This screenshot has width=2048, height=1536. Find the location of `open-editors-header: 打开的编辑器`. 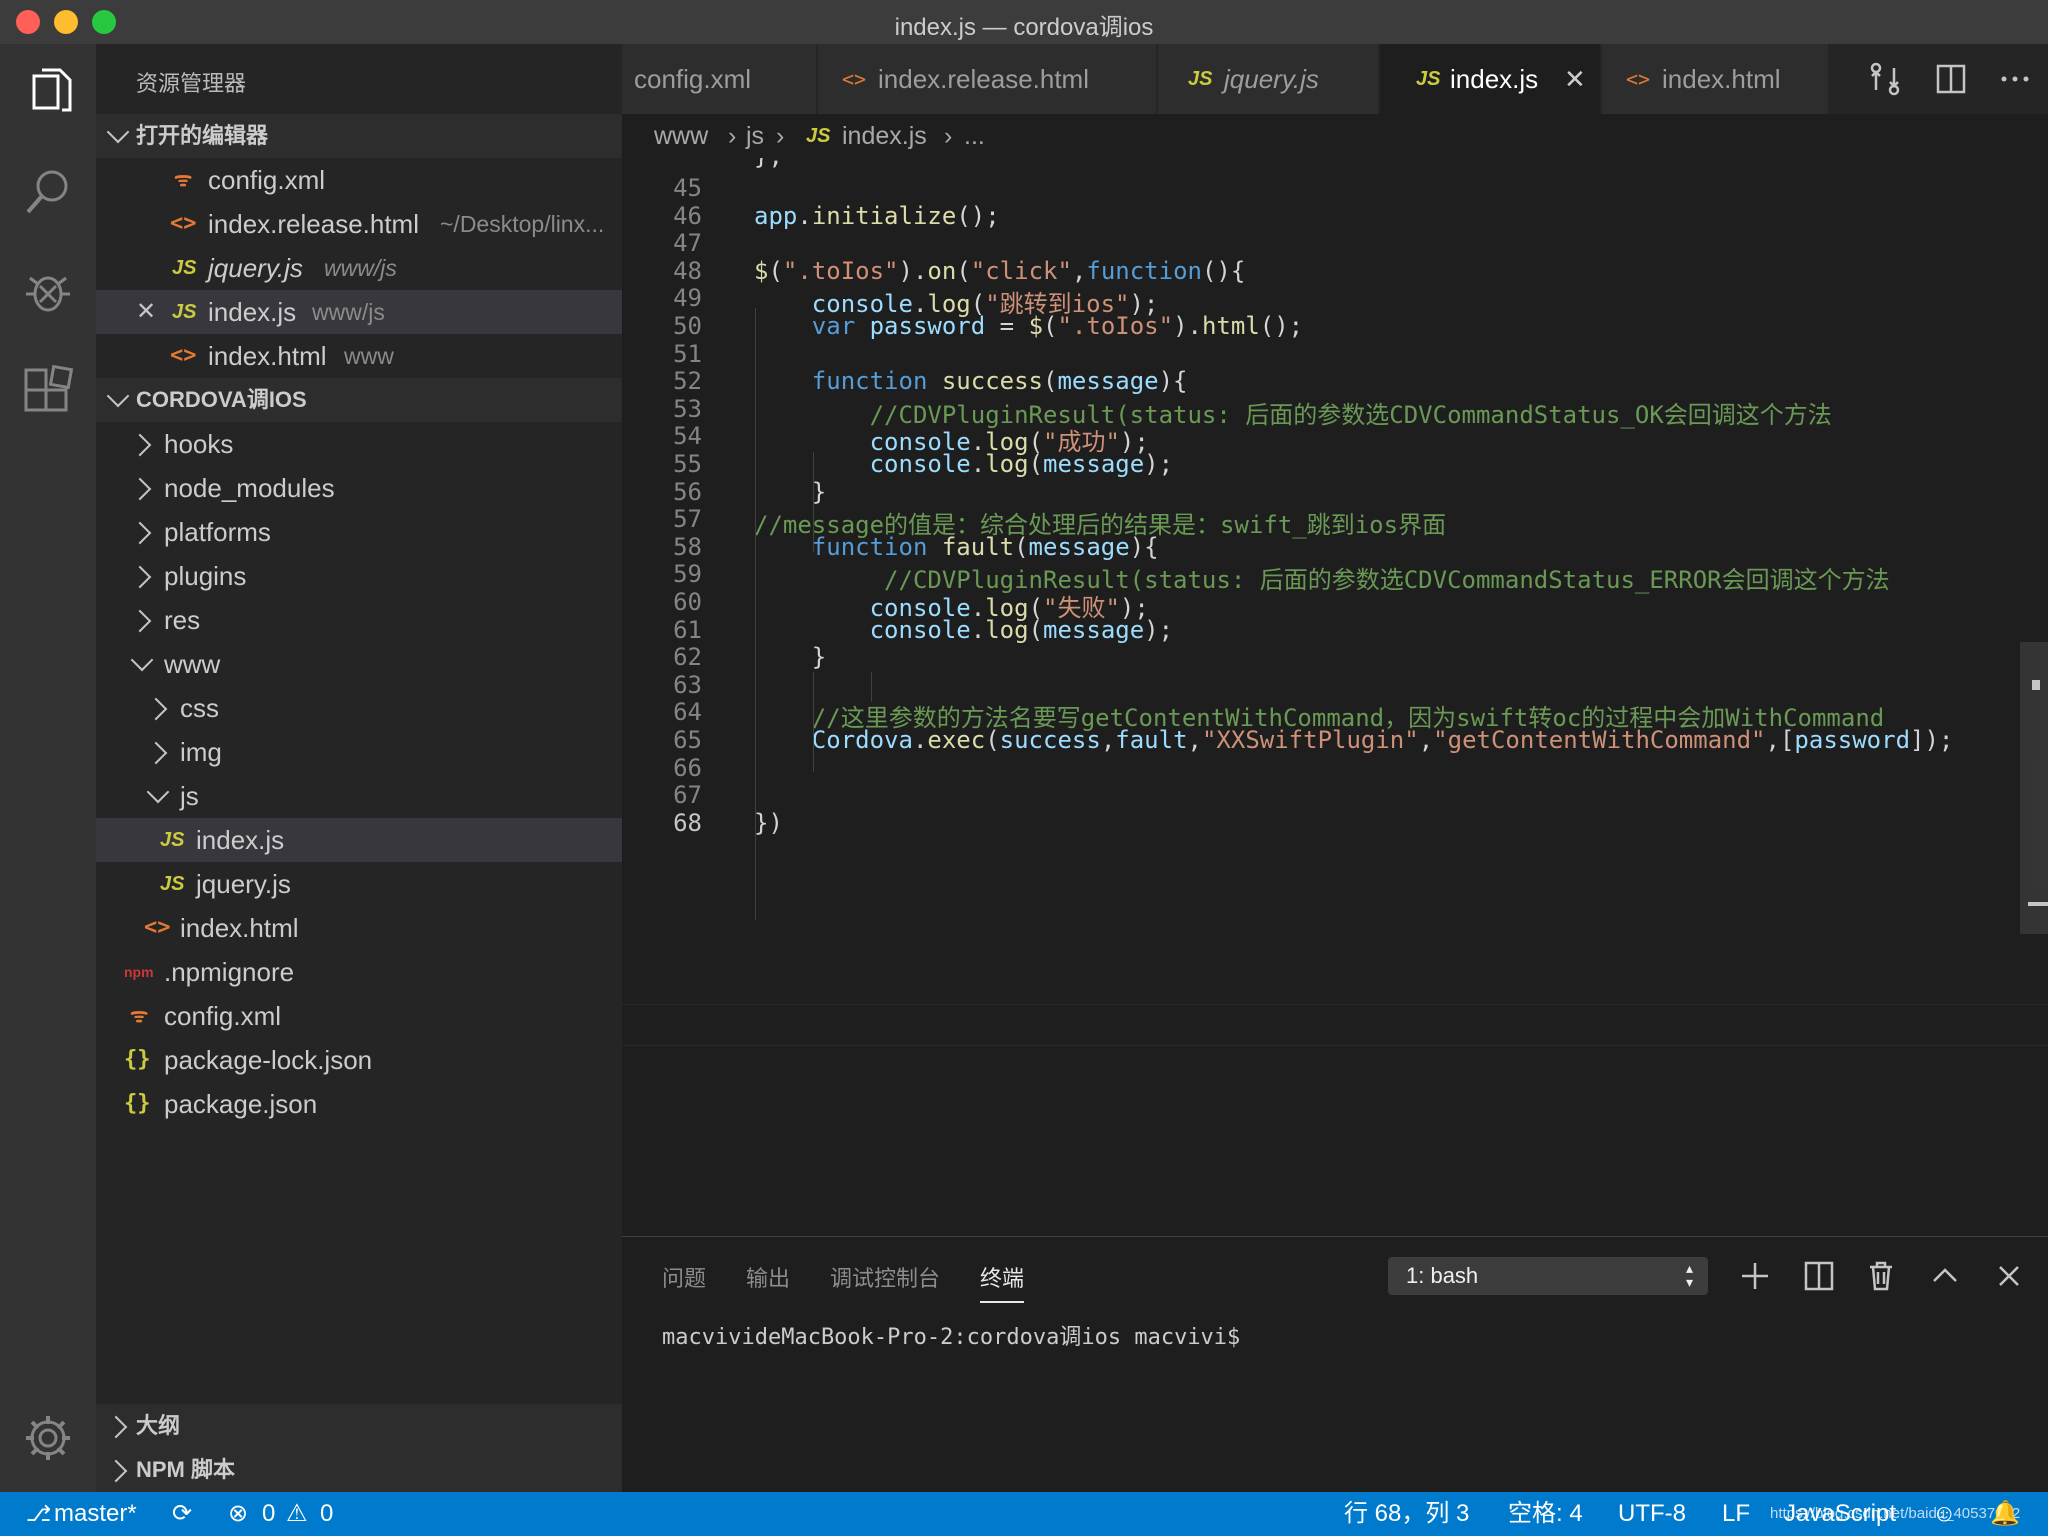

open-editors-header: 打开的编辑器 is located at coordinates (359, 136).